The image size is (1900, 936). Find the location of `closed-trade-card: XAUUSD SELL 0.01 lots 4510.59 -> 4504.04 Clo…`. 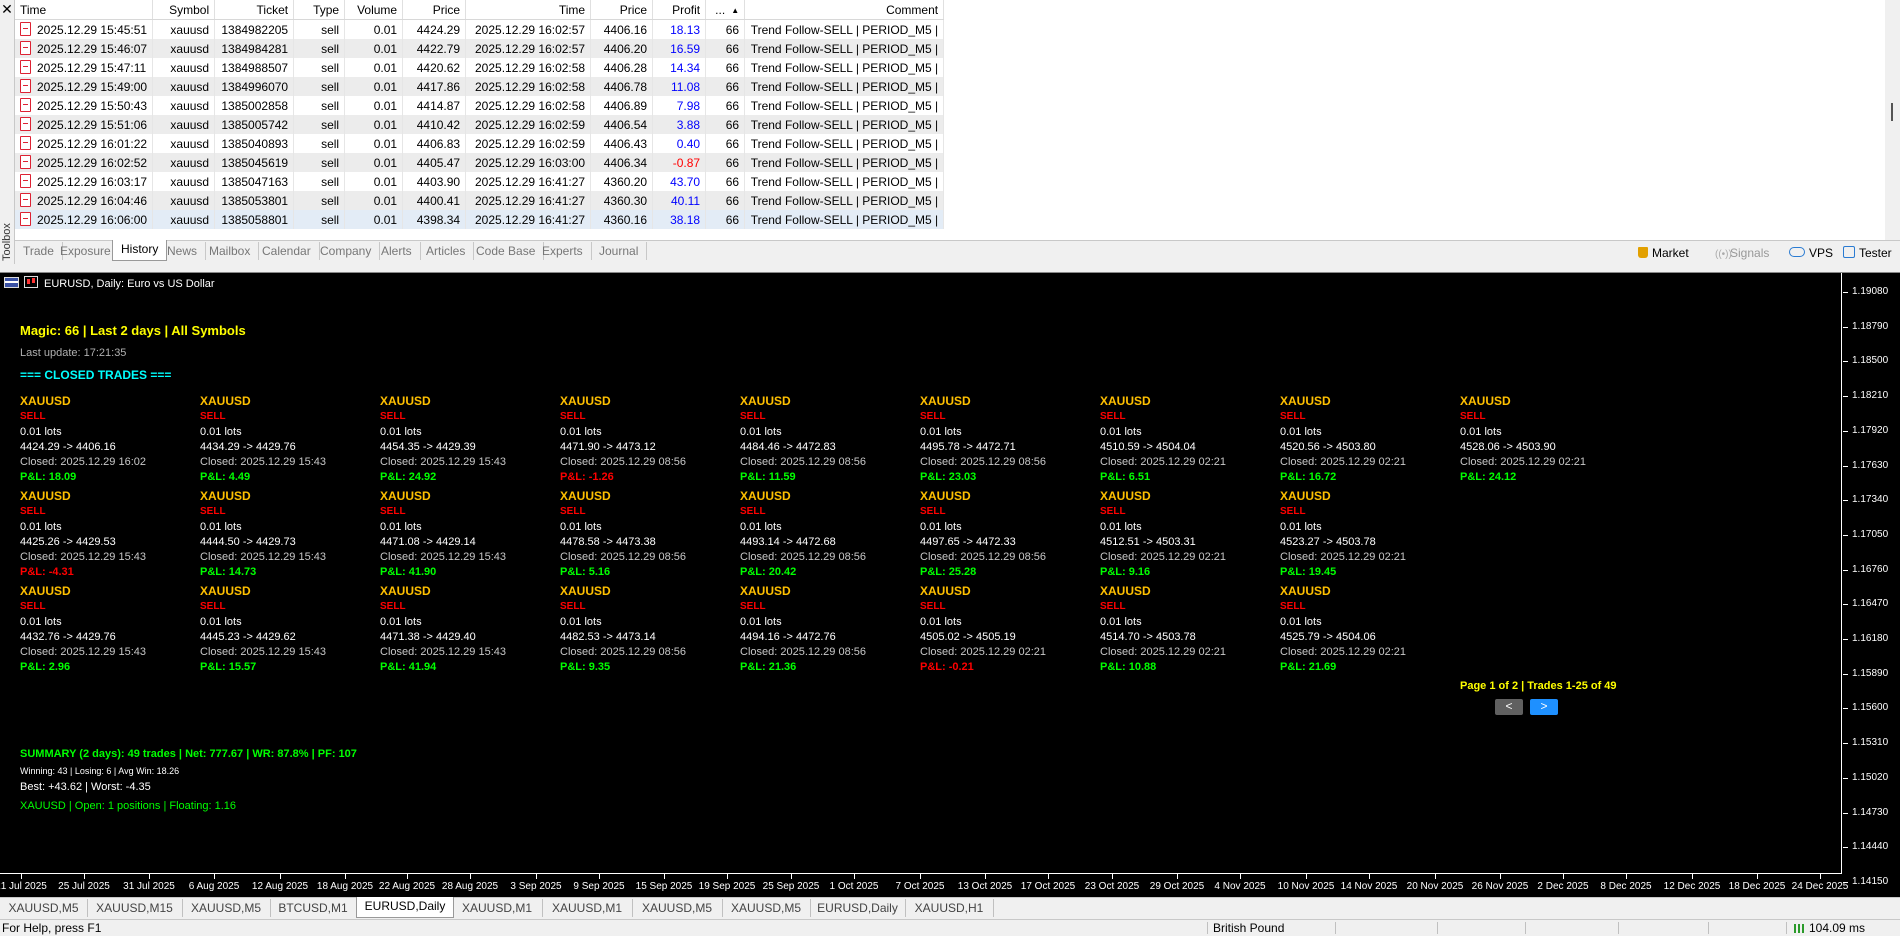

closed-trade-card: XAUUSD SELL 0.01 lots 4510.59 -> 4504.04 Clo… is located at coordinates (1187, 439).